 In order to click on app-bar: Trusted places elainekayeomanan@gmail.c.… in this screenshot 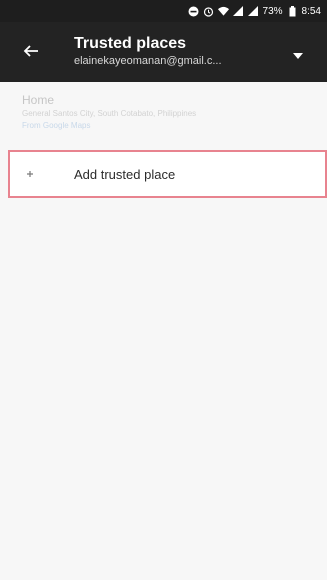, I will do `click(163, 52)`.